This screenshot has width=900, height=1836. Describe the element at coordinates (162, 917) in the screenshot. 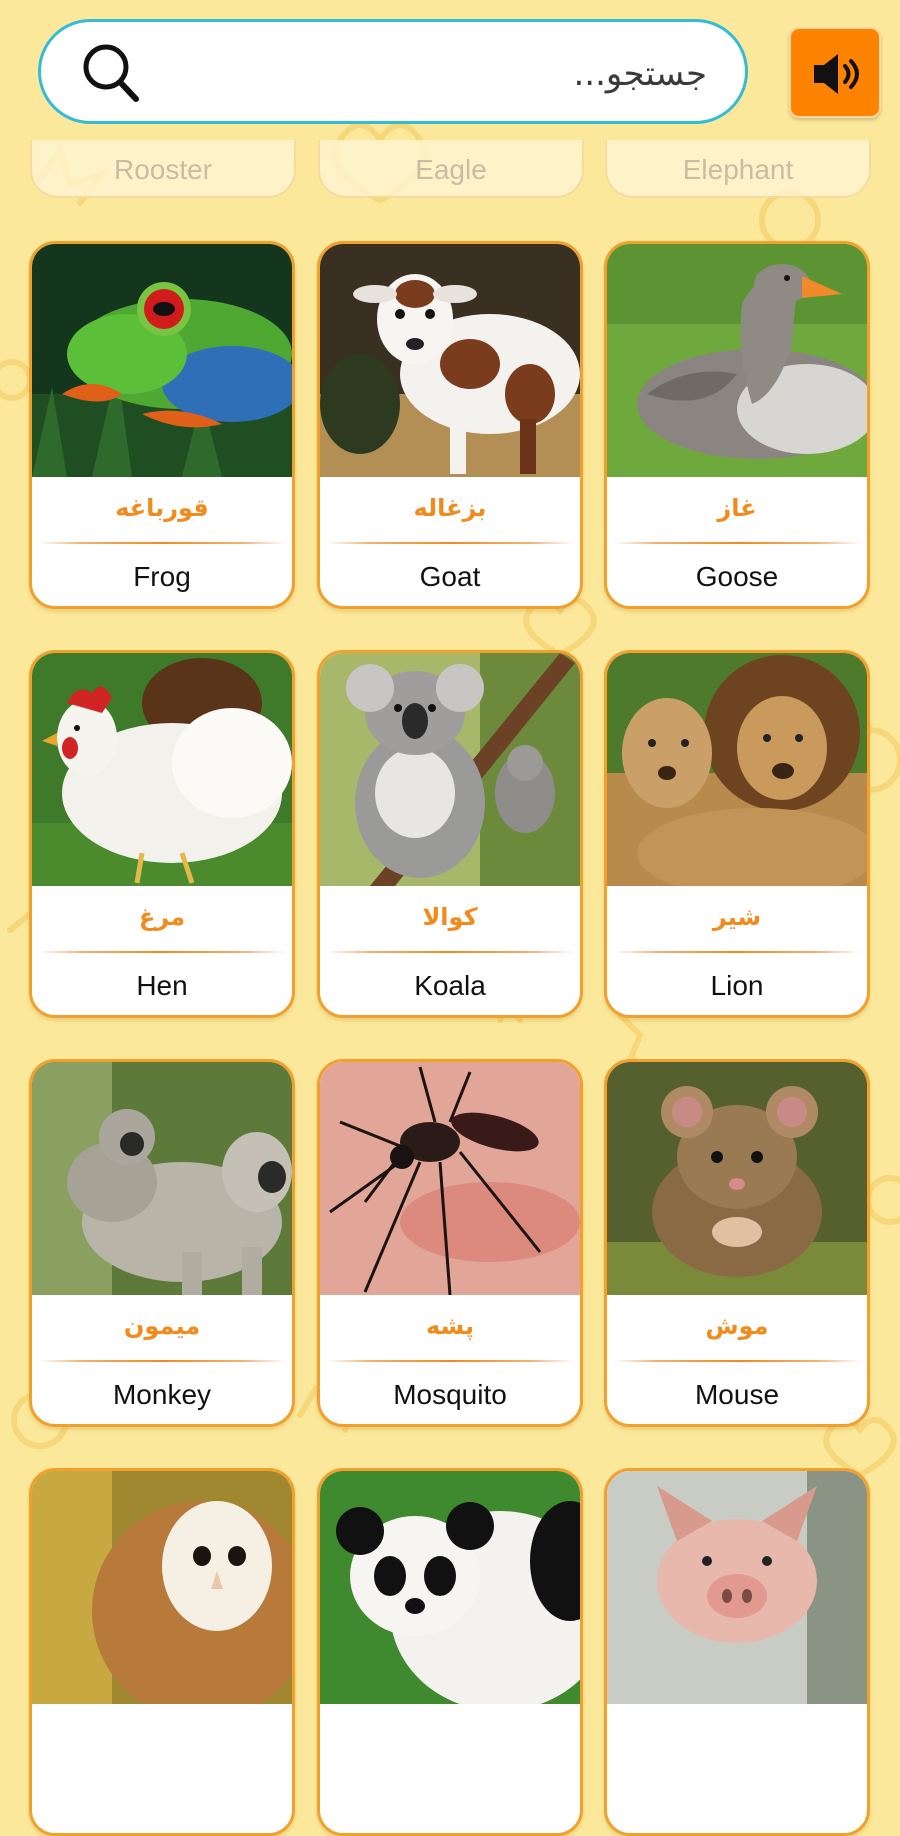

I see `card-label-fa: مرغ` at that location.